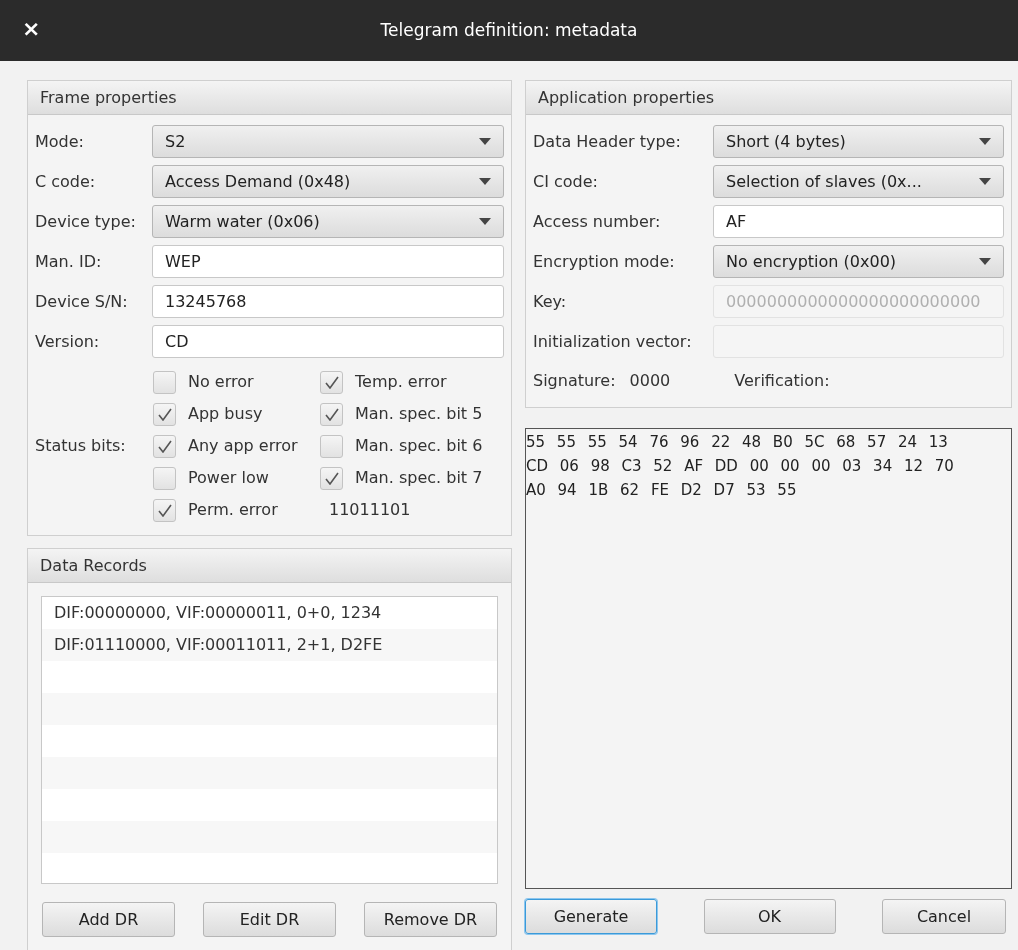 This screenshot has height=950, width=1018. Describe the element at coordinates (269, 645) in the screenshot. I see `list-item: DIF:01110000, VIF:00011011, 2+1, D2FE` at that location.